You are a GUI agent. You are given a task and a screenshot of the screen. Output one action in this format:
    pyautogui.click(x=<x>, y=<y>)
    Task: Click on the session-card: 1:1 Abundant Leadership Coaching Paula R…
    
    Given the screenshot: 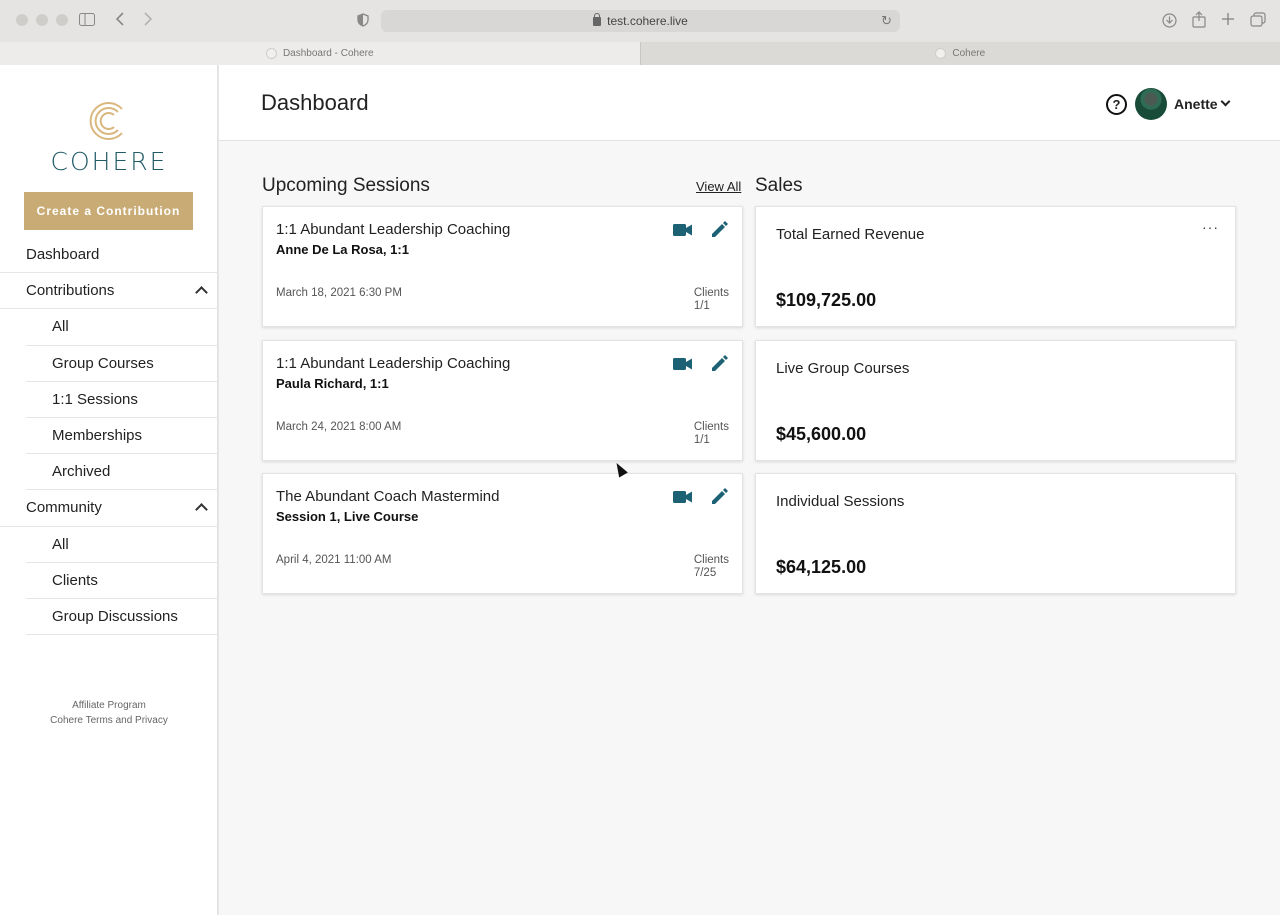 What is the action you would take?
    pyautogui.click(x=502, y=400)
    